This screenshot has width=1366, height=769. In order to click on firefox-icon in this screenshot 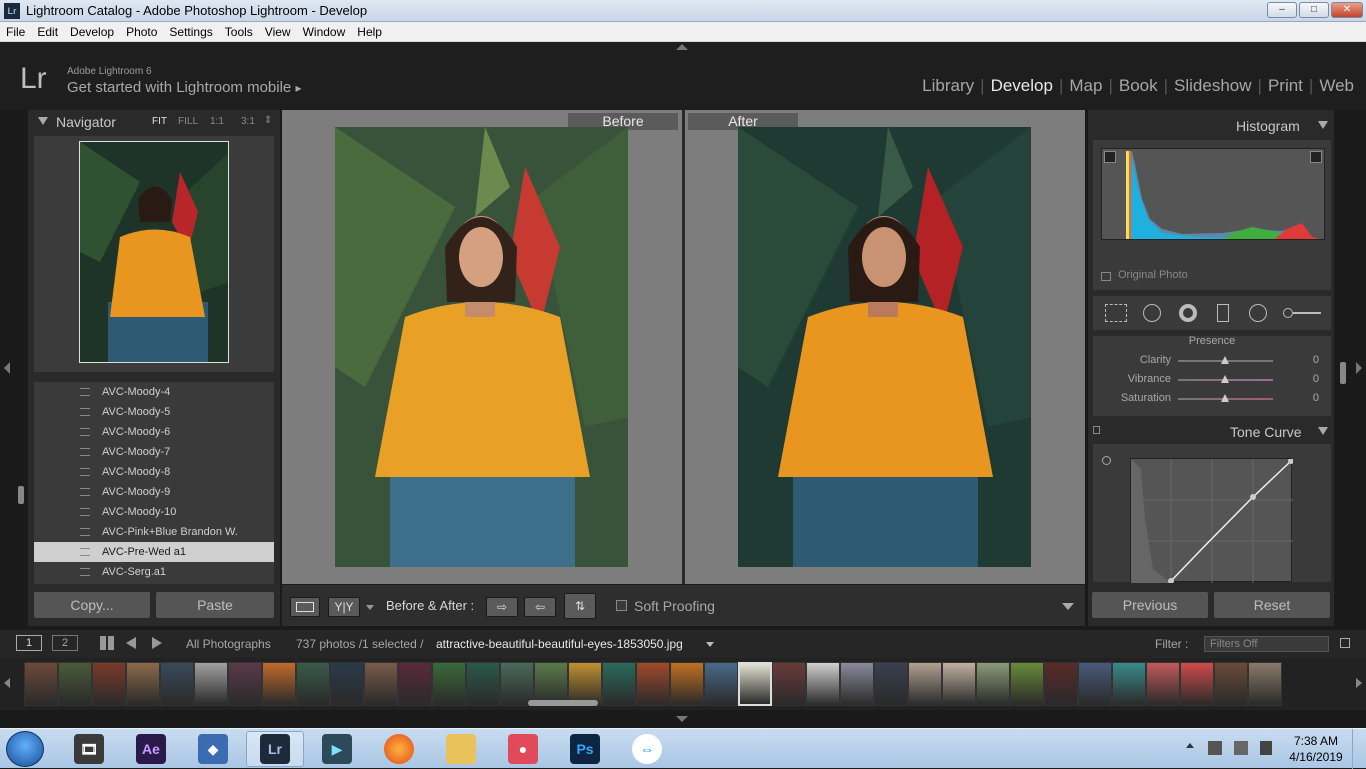, I will do `click(399, 749)`.